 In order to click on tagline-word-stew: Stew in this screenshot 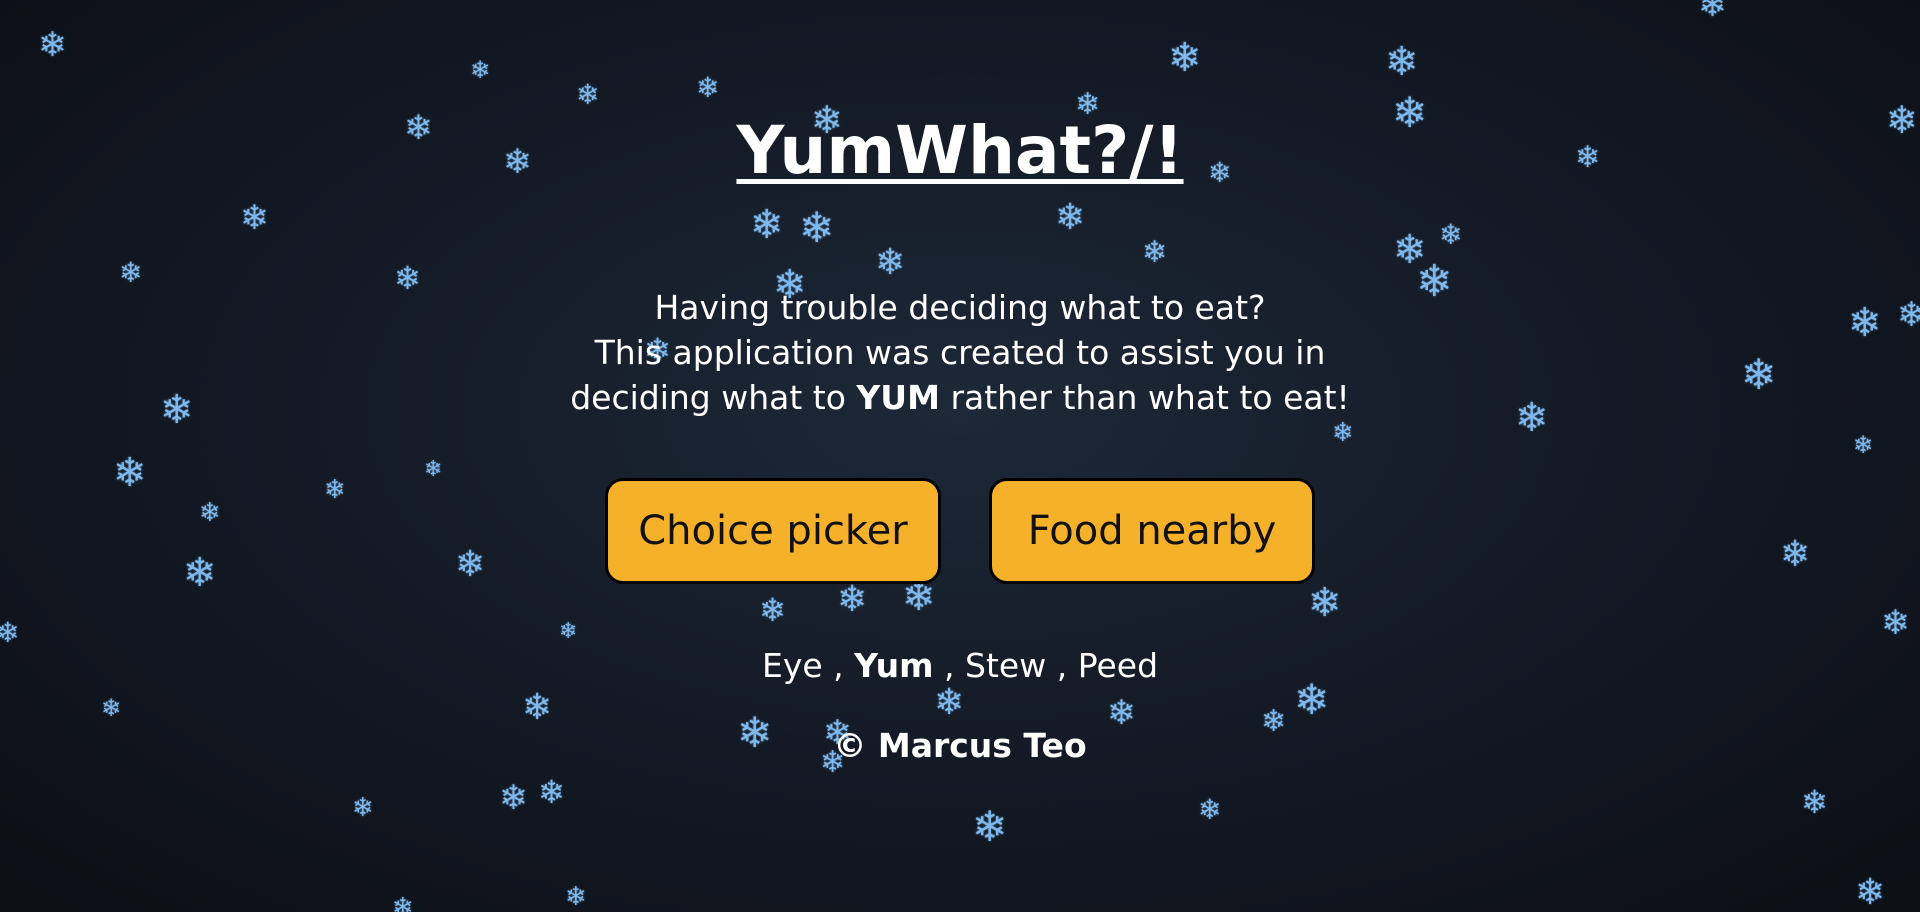, I will do `click(1006, 665)`.